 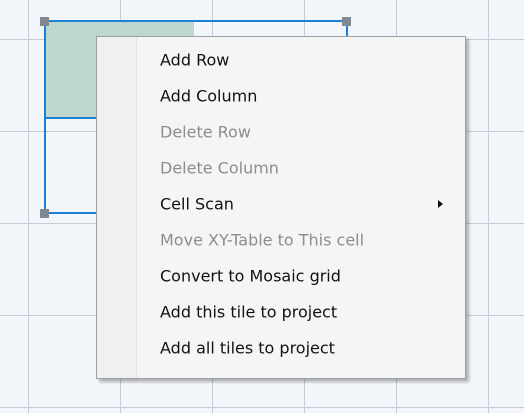 I want to click on menu-item-add-all-tiles: Add all tiles to project, so click(x=281, y=348).